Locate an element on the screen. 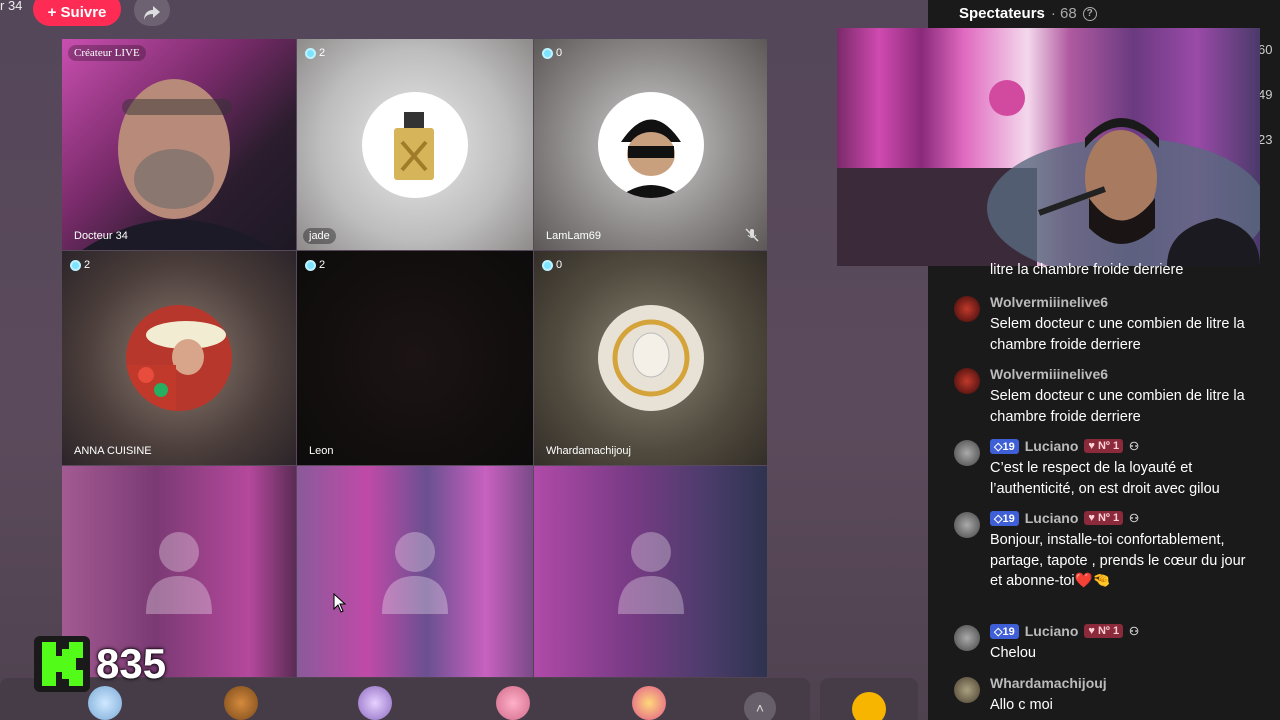  guest-cell: 2 ANNA CUISINE is located at coordinates (179, 358).